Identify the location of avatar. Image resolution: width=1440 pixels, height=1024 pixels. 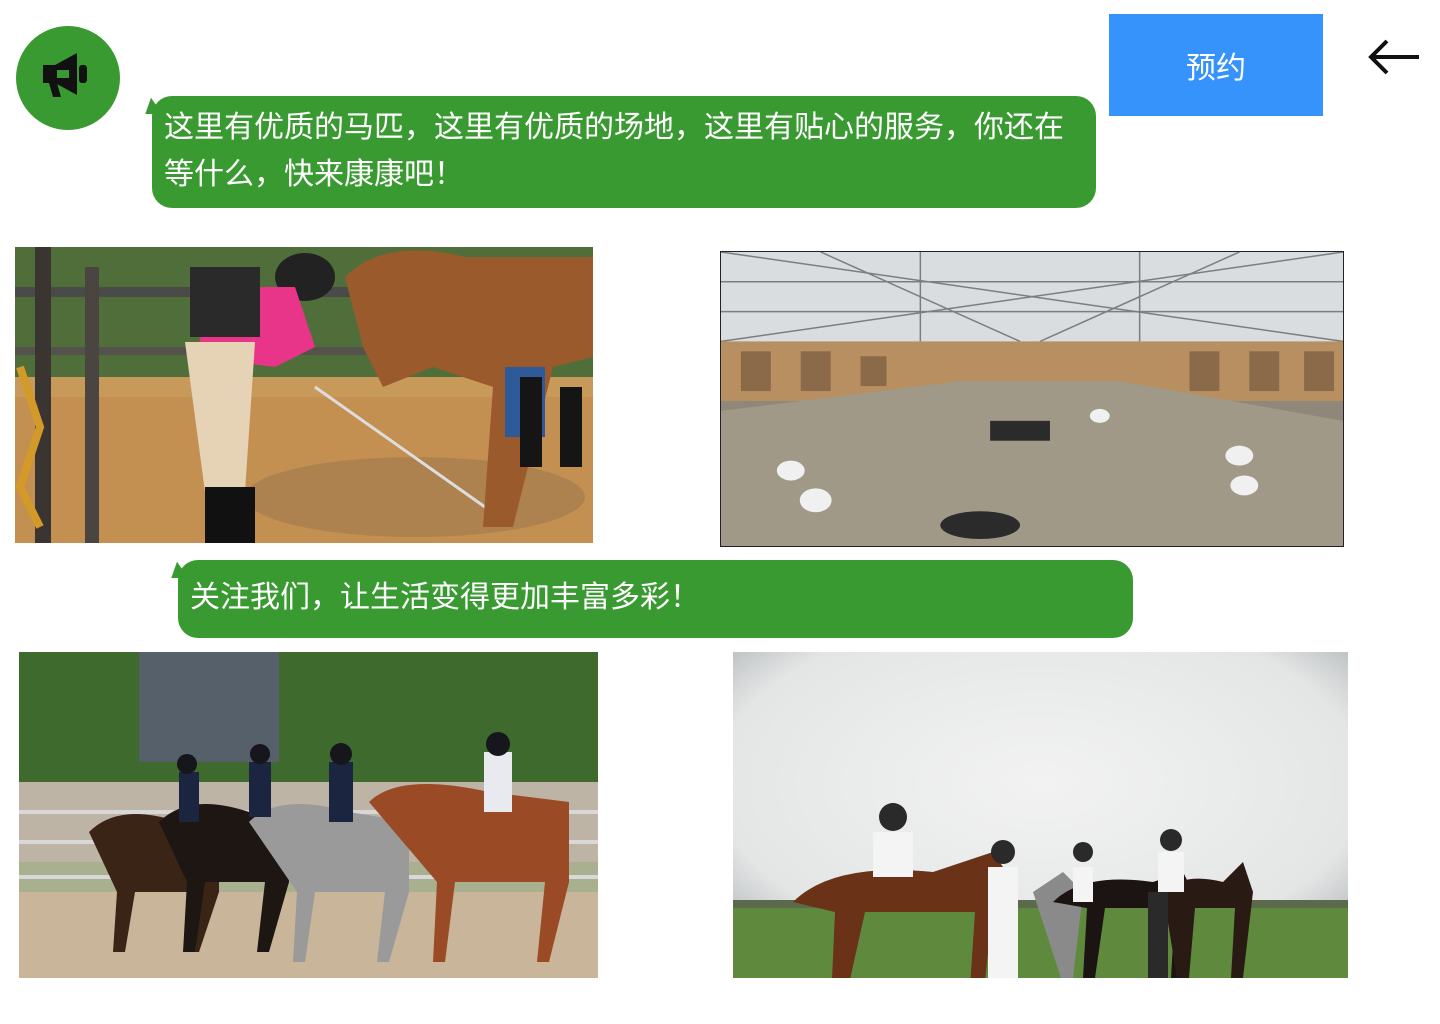
(68, 78).